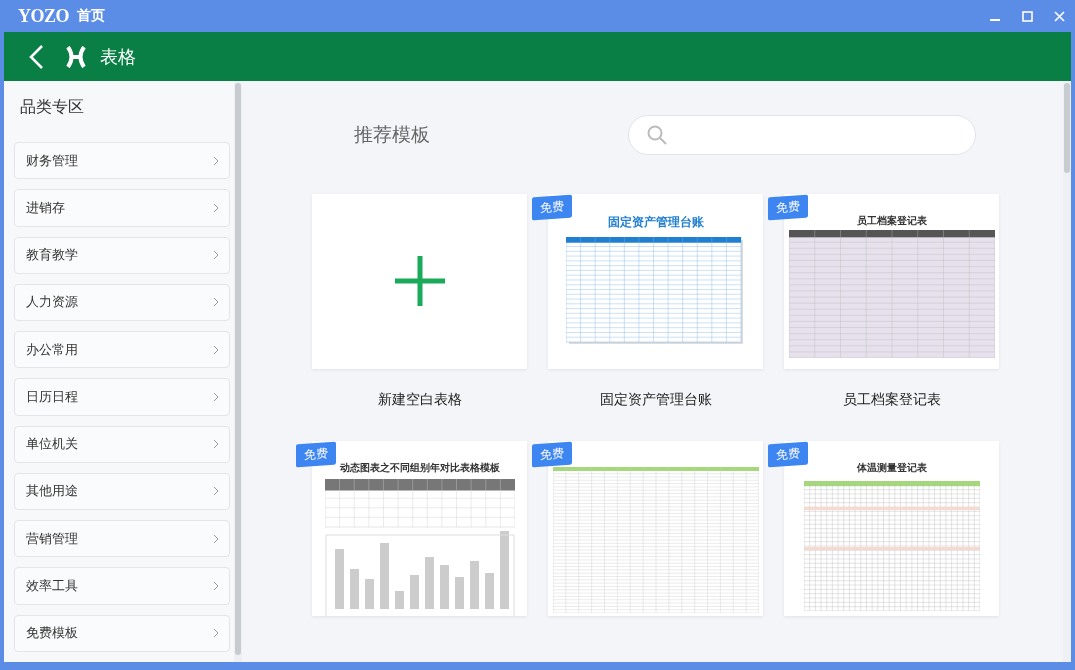 The height and width of the screenshot is (670, 1075). Describe the element at coordinates (657, 135) in the screenshot. I see `search-icon` at that location.